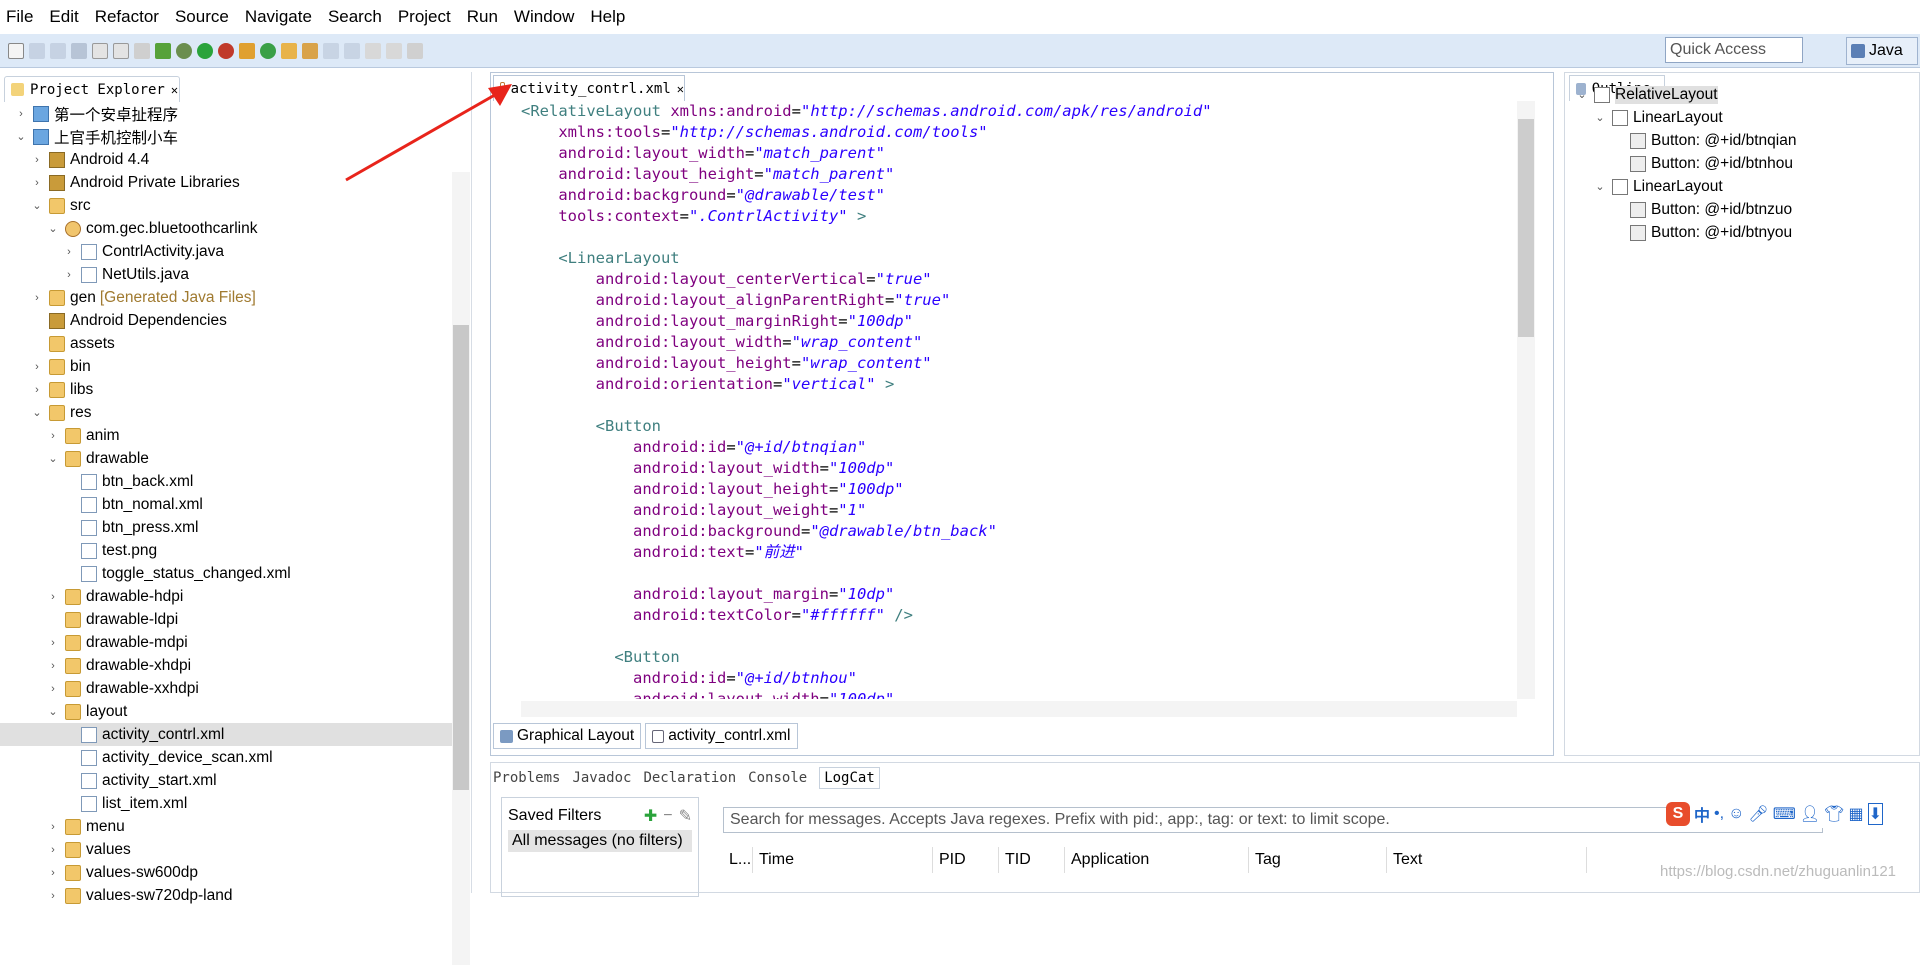  What do you see at coordinates (227, 803) in the screenshot?
I see `tree-item: list_item.xml` at bounding box center [227, 803].